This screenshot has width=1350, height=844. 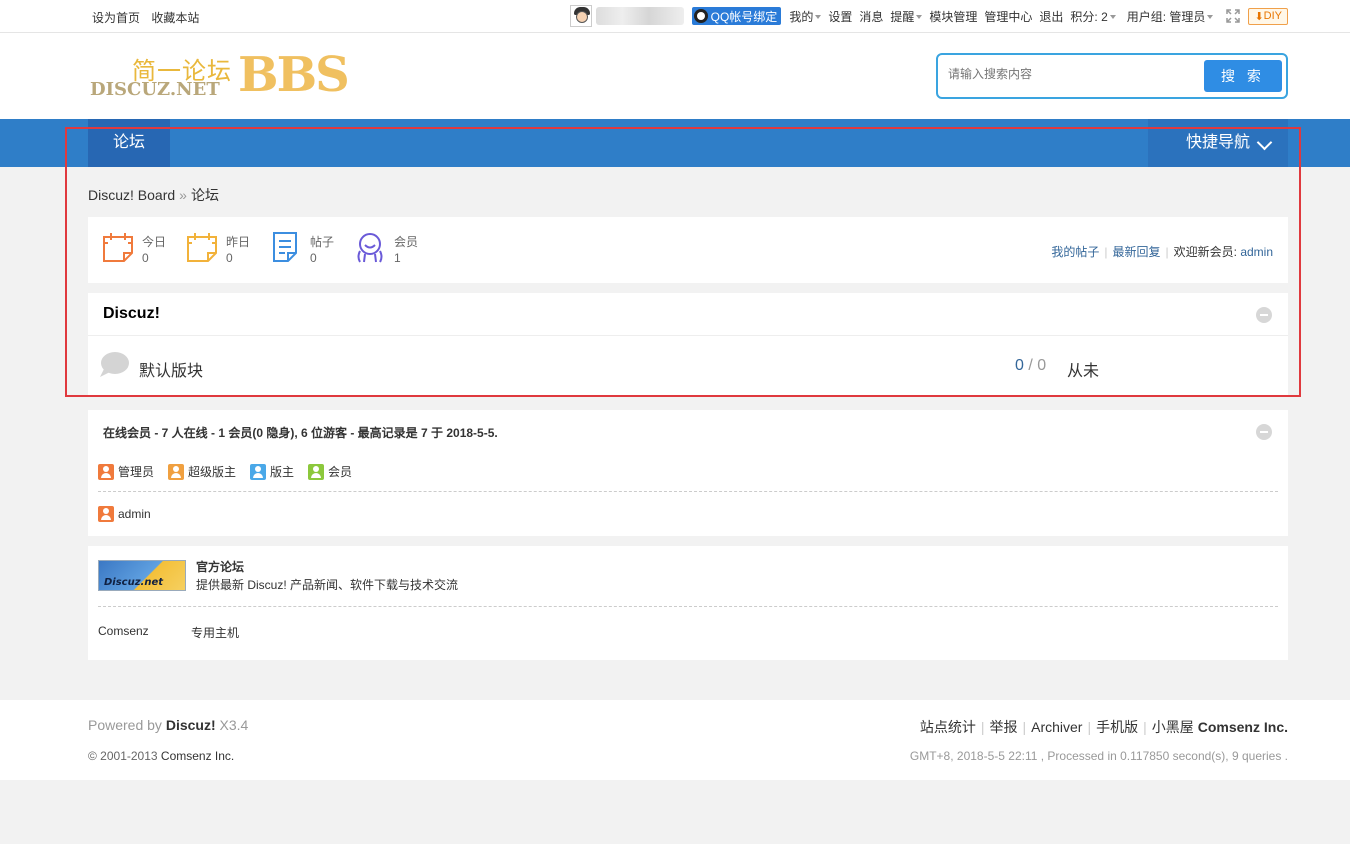 What do you see at coordinates (1256, 252) in the screenshot?
I see `new-member-link: admin` at bounding box center [1256, 252].